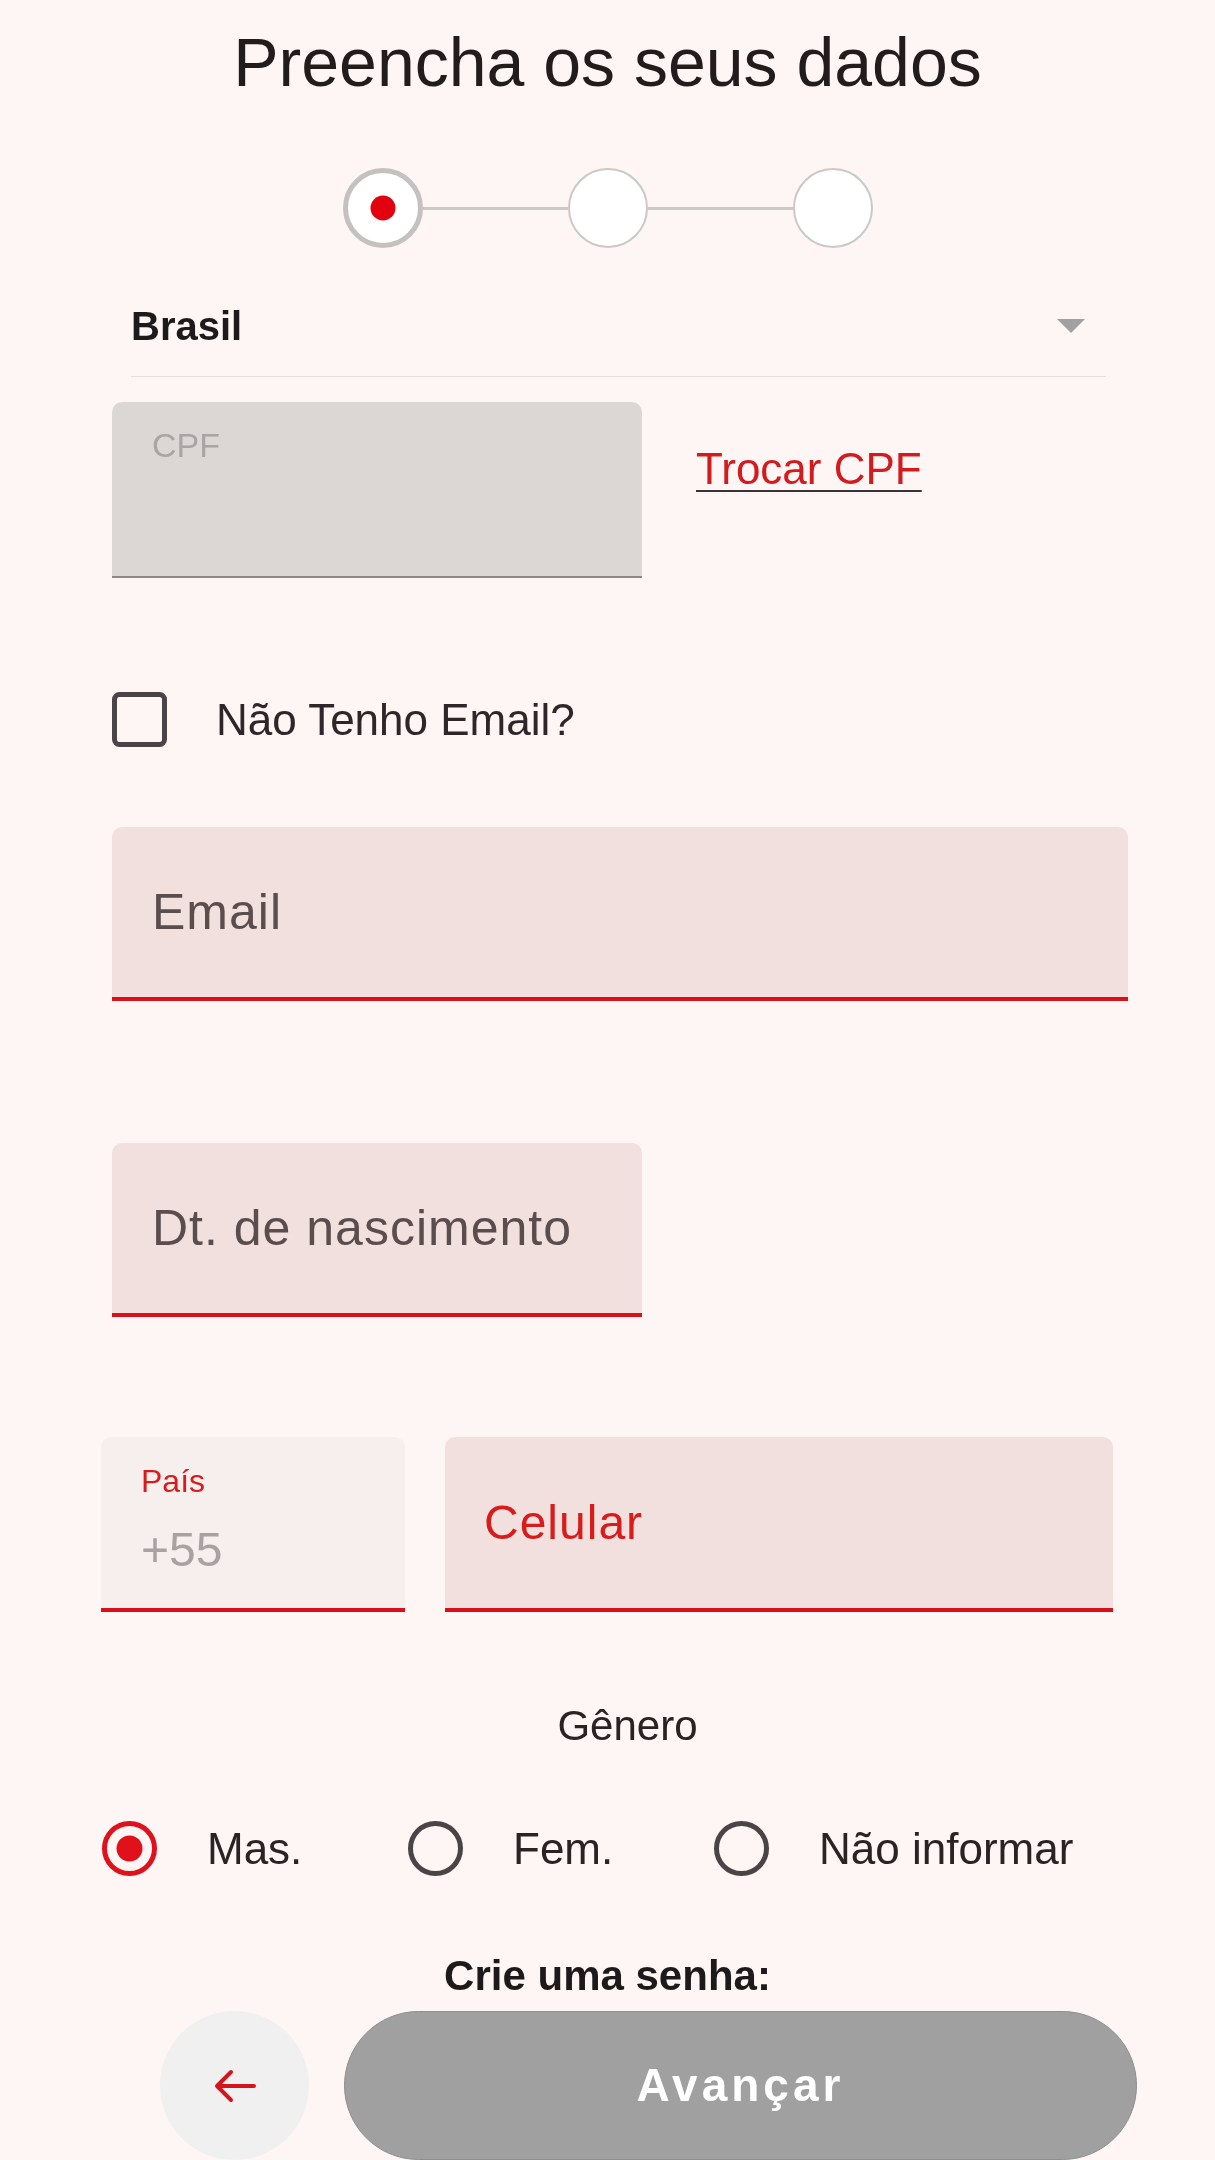  What do you see at coordinates (563, 1848) in the screenshot?
I see `radio-label: Fem.` at bounding box center [563, 1848].